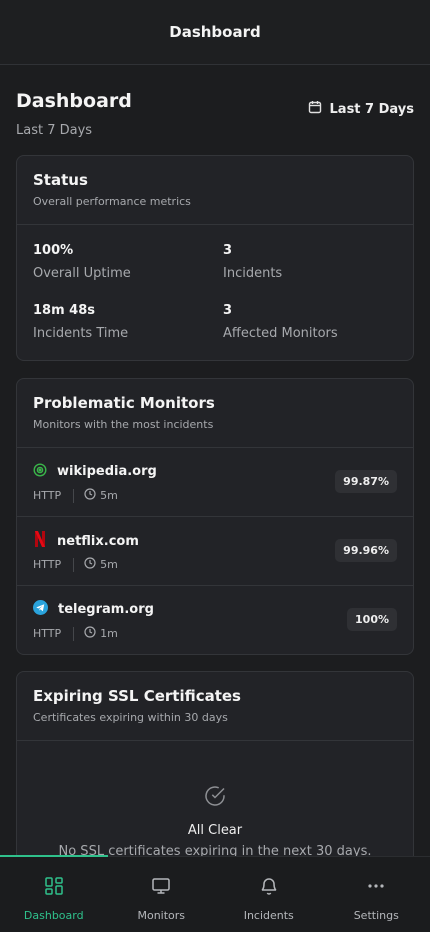 The image size is (430, 932). I want to click on nav-item-dashboard: Dashboard, so click(54, 894).